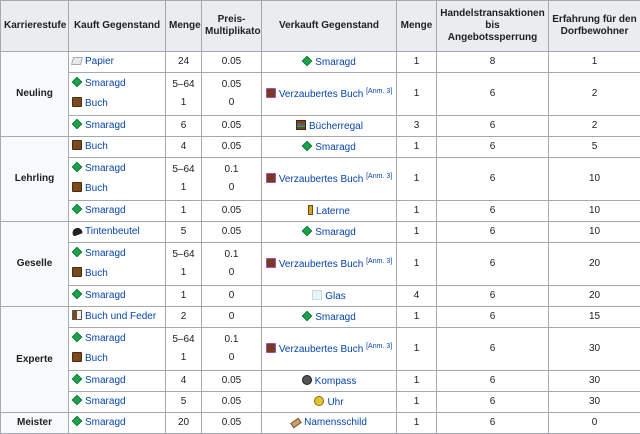 The width and height of the screenshot is (640, 434). Describe the element at coordinates (112, 231) in the screenshot. I see `item-link: Tintenbeutel` at that location.